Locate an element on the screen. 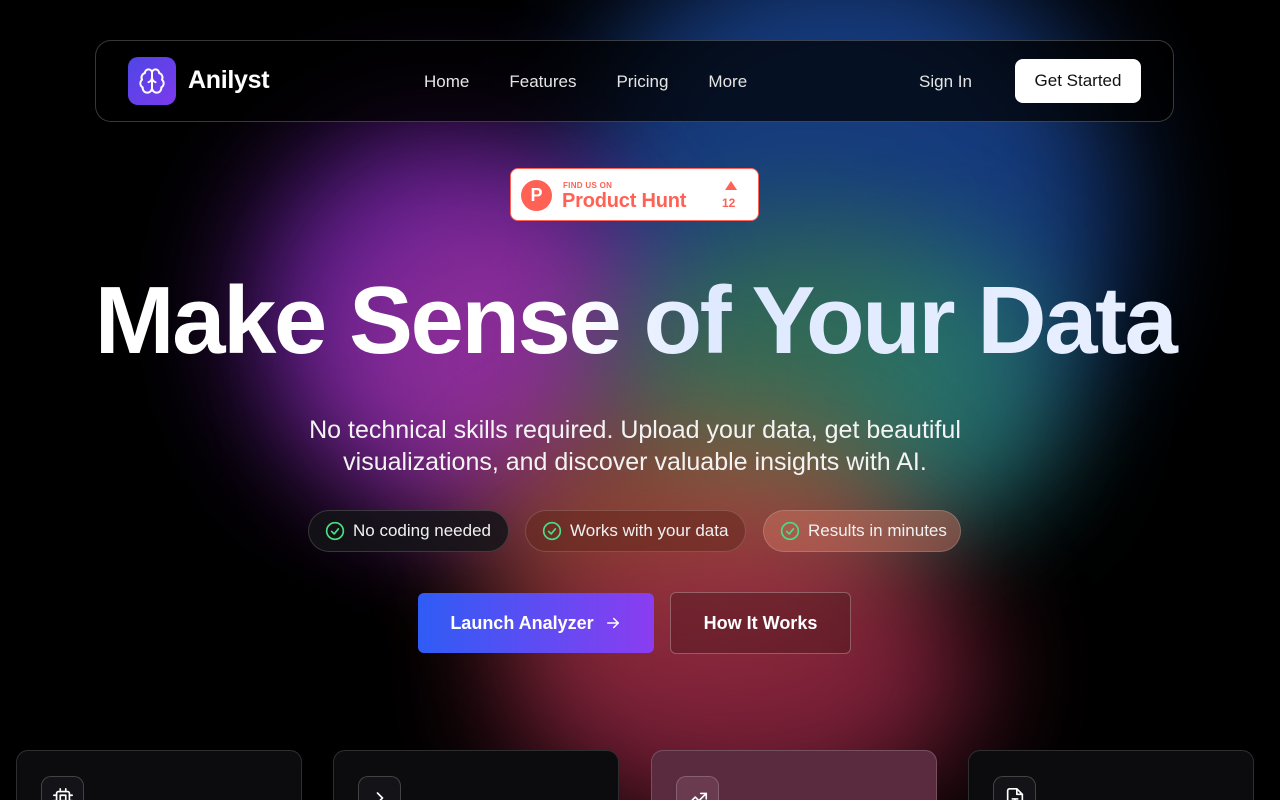  product-hunt-badge: P FIND US ON Product Hunt 12 is located at coordinates (634, 194).